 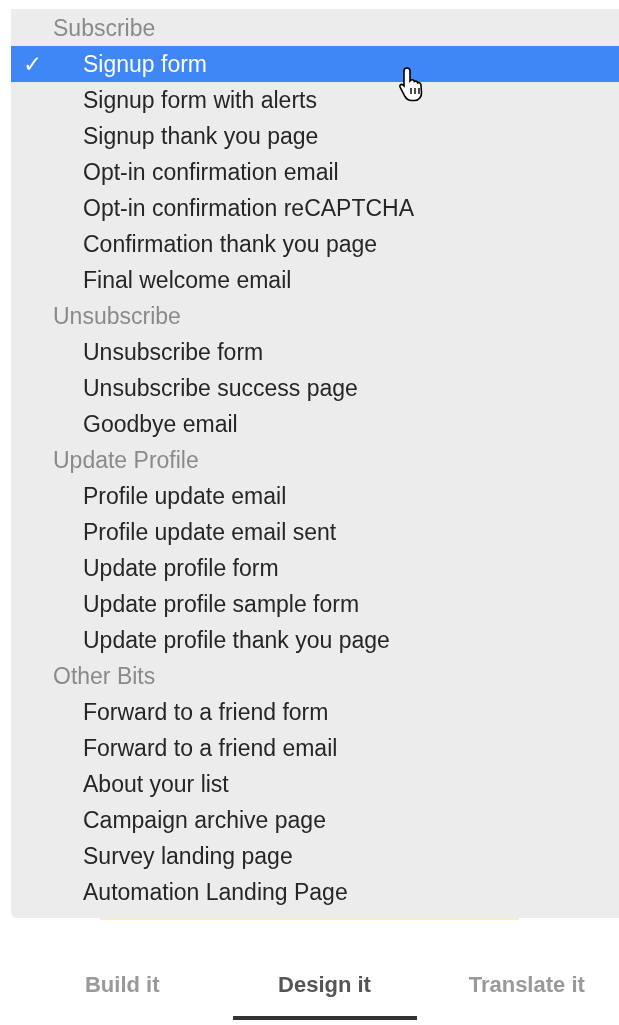 I want to click on menu-item: Unsubscribe form, so click(x=315, y=352).